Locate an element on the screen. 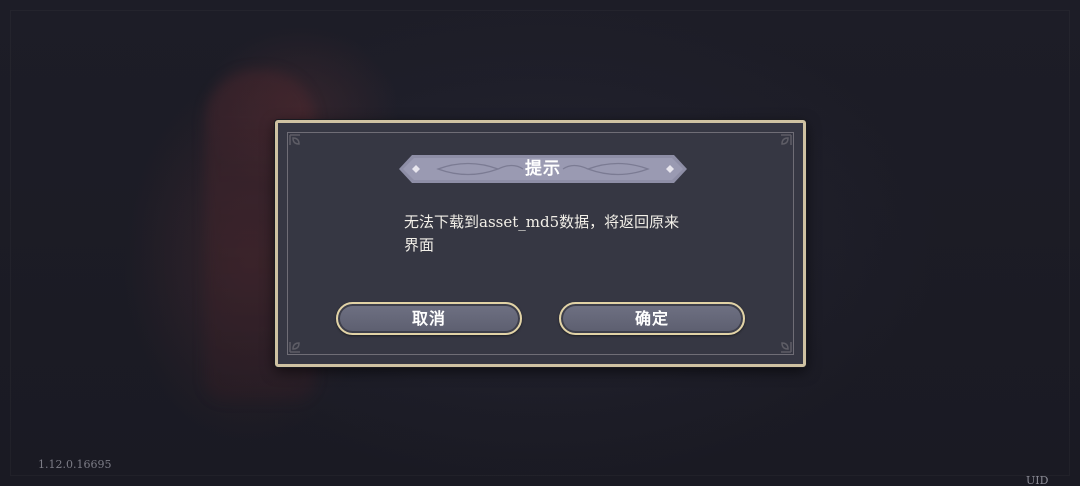 The width and height of the screenshot is (1080, 486). message-line-2: 界面 is located at coordinates (419, 245).